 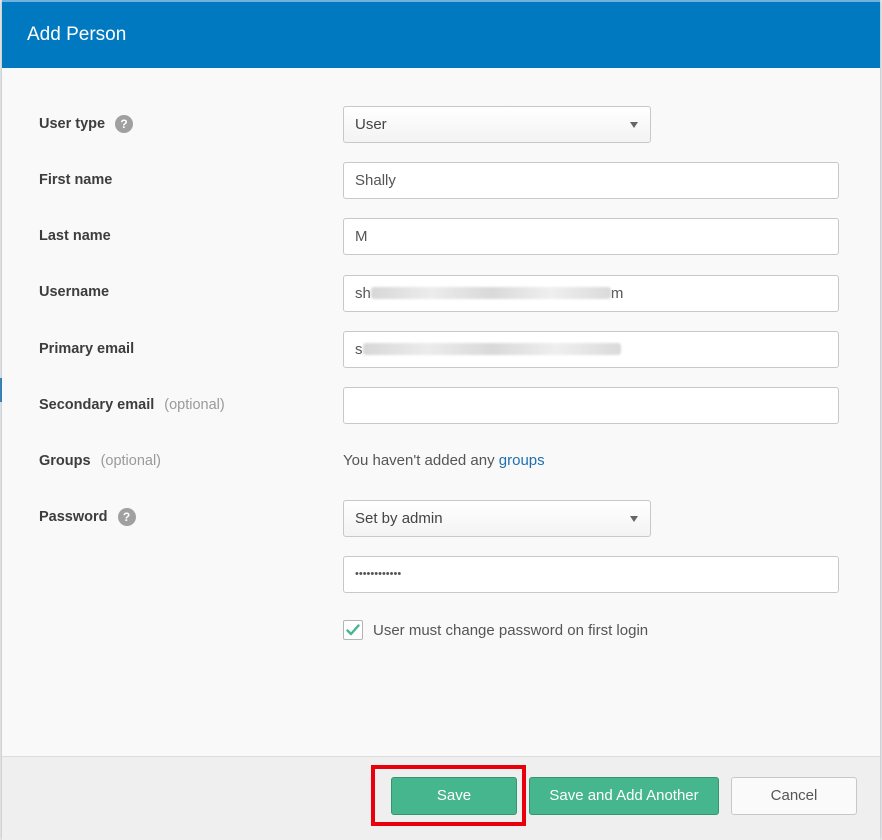 What do you see at coordinates (511, 630) in the screenshot?
I see `must-change-password-label: User must change password on first login` at bounding box center [511, 630].